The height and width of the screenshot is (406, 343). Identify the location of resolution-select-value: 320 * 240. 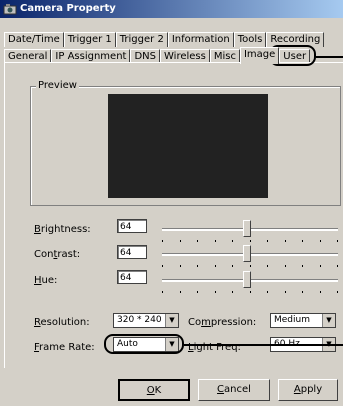
(139, 320).